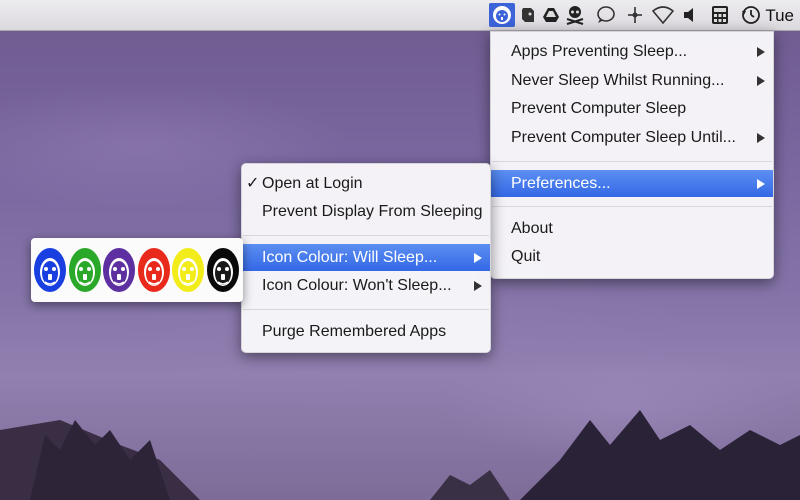 The width and height of the screenshot is (800, 500). I want to click on menu-item-label: Open at Login, so click(312, 183).